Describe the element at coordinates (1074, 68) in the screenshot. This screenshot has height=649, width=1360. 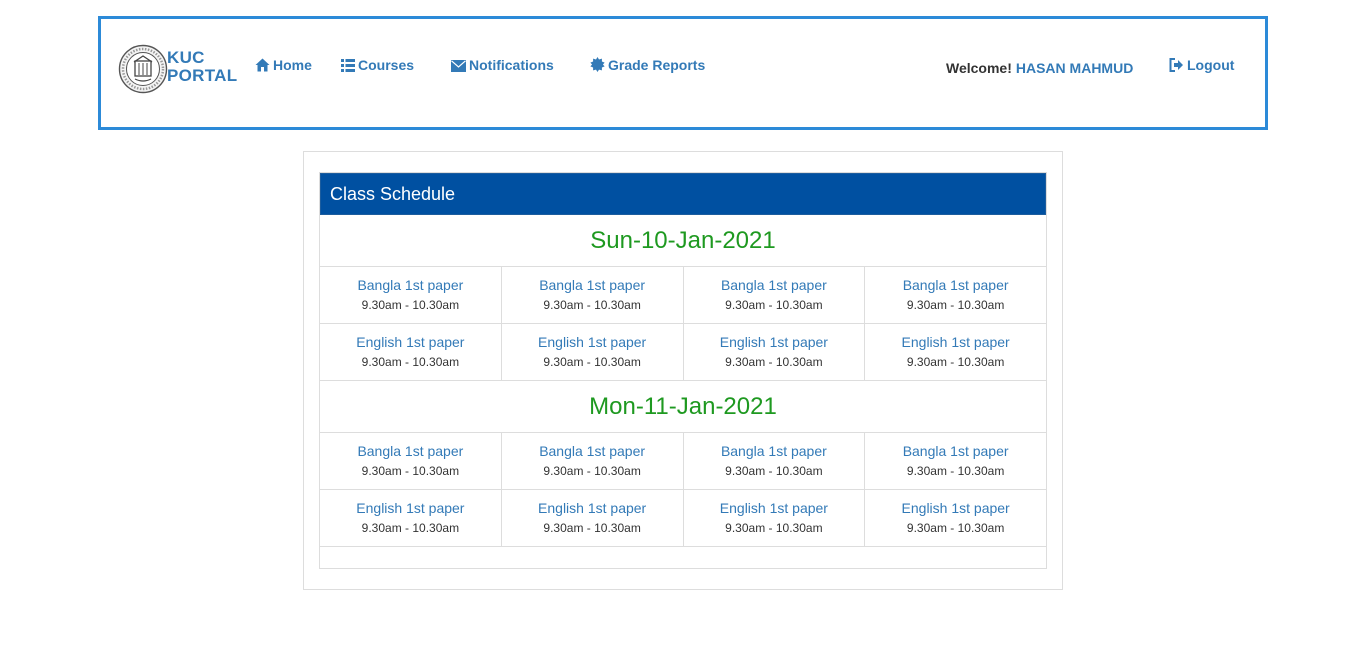
I see `user-name-link: HASAN MAHMUD` at that location.